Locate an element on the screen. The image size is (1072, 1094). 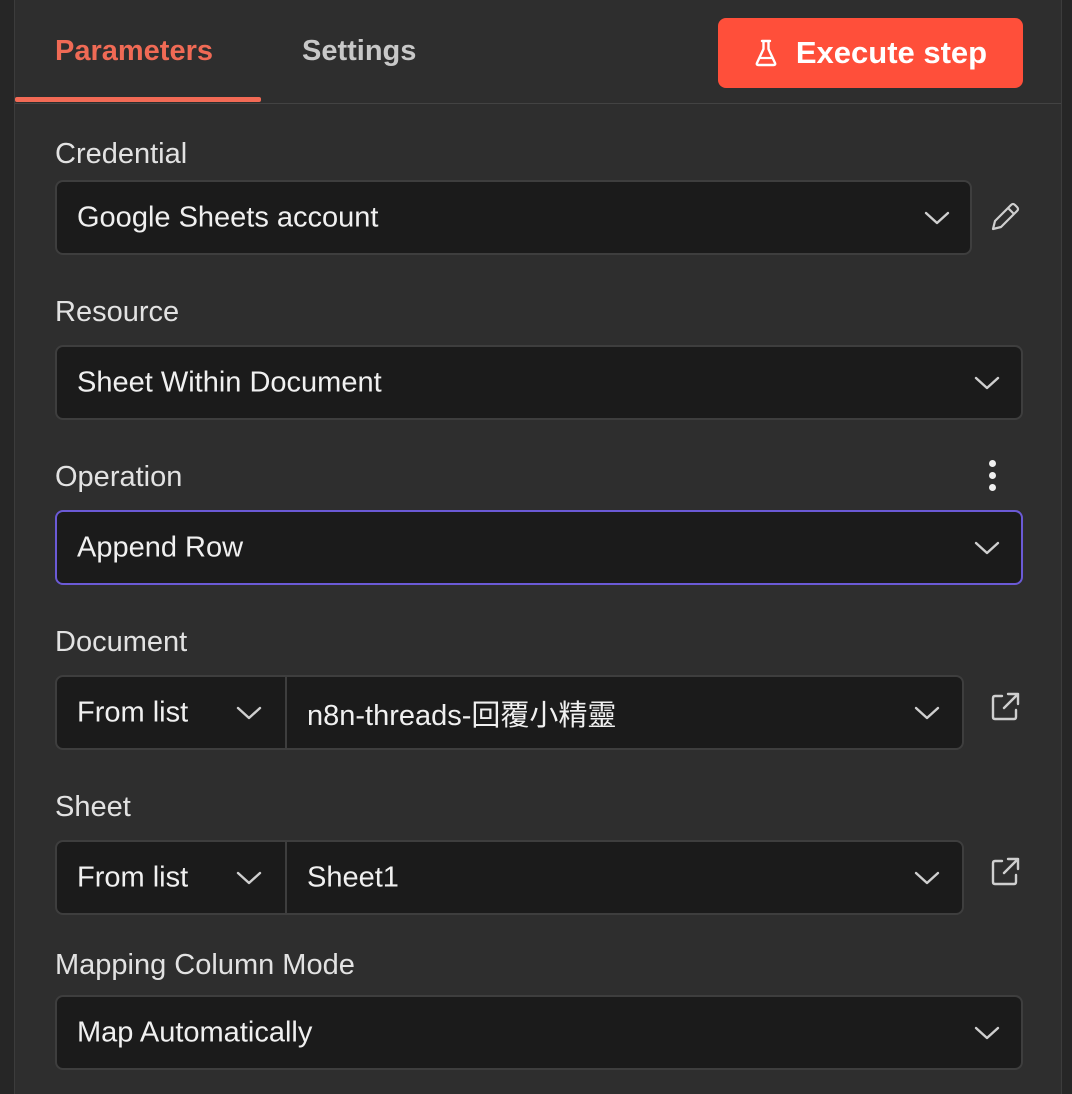
tab-settings: Settings is located at coordinates (359, 51).